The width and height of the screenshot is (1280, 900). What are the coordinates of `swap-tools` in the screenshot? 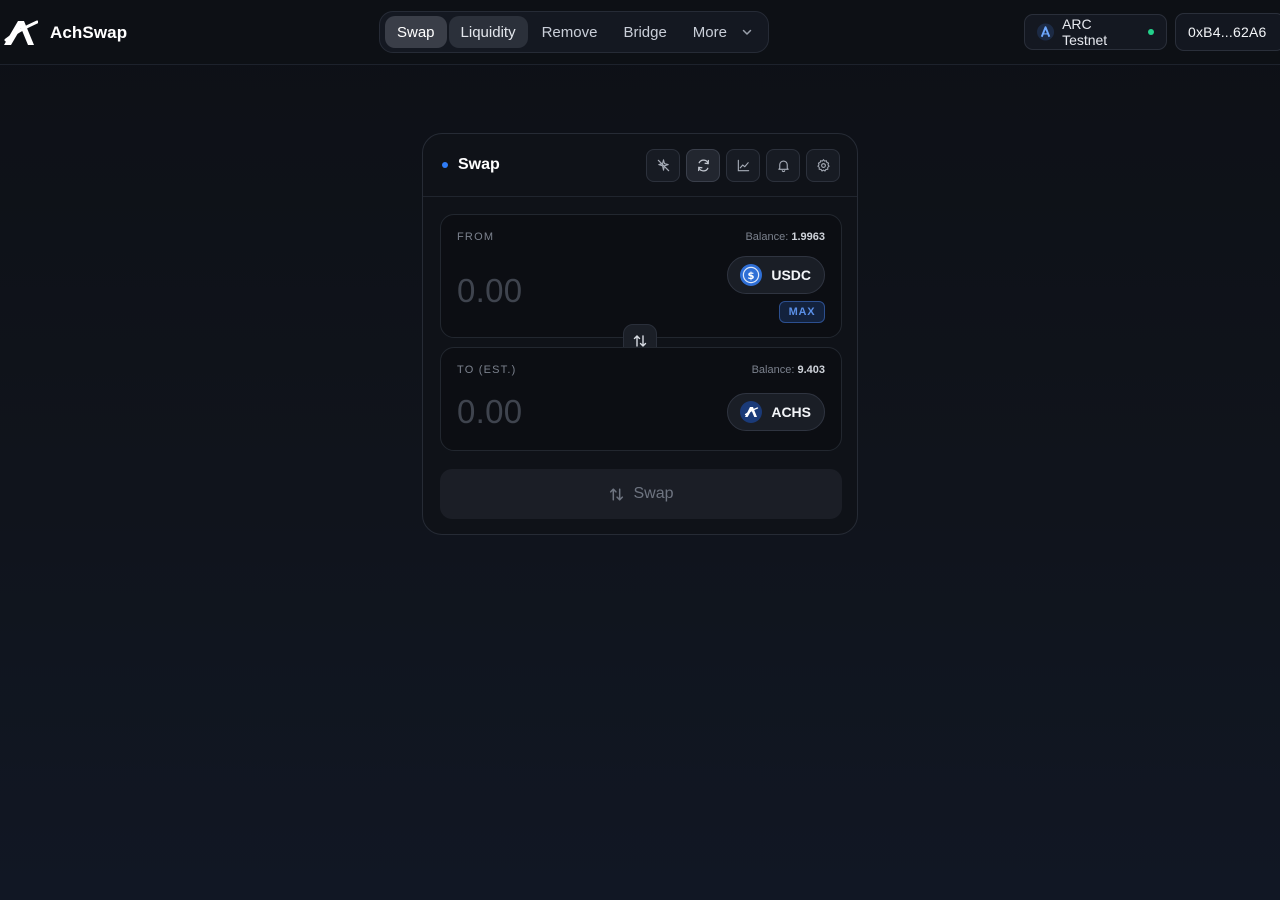 It's located at (743, 165).